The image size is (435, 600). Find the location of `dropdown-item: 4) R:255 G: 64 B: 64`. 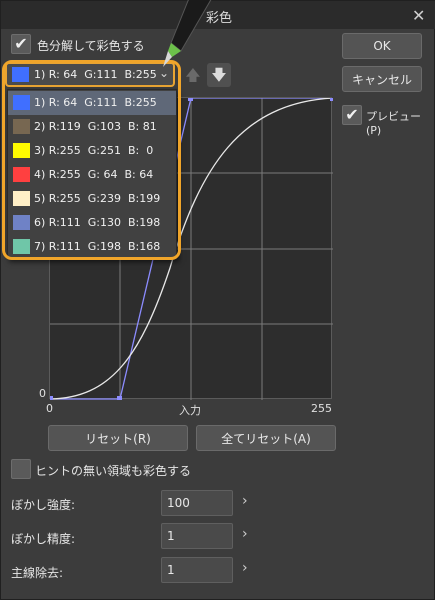

dropdown-item: 4) R:255 G: 64 B: 64 is located at coordinates (92, 175).